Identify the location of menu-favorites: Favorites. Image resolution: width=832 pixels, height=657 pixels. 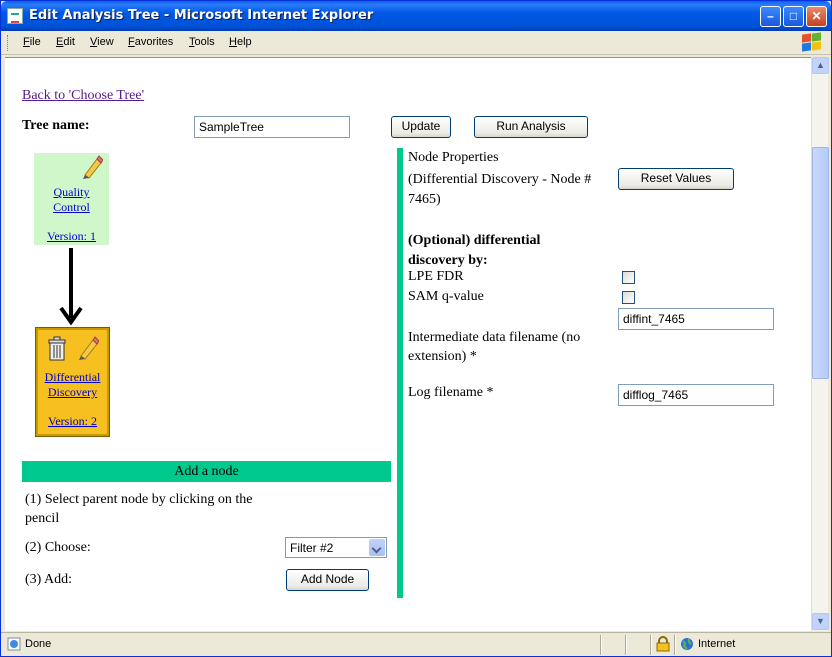
(150, 42).